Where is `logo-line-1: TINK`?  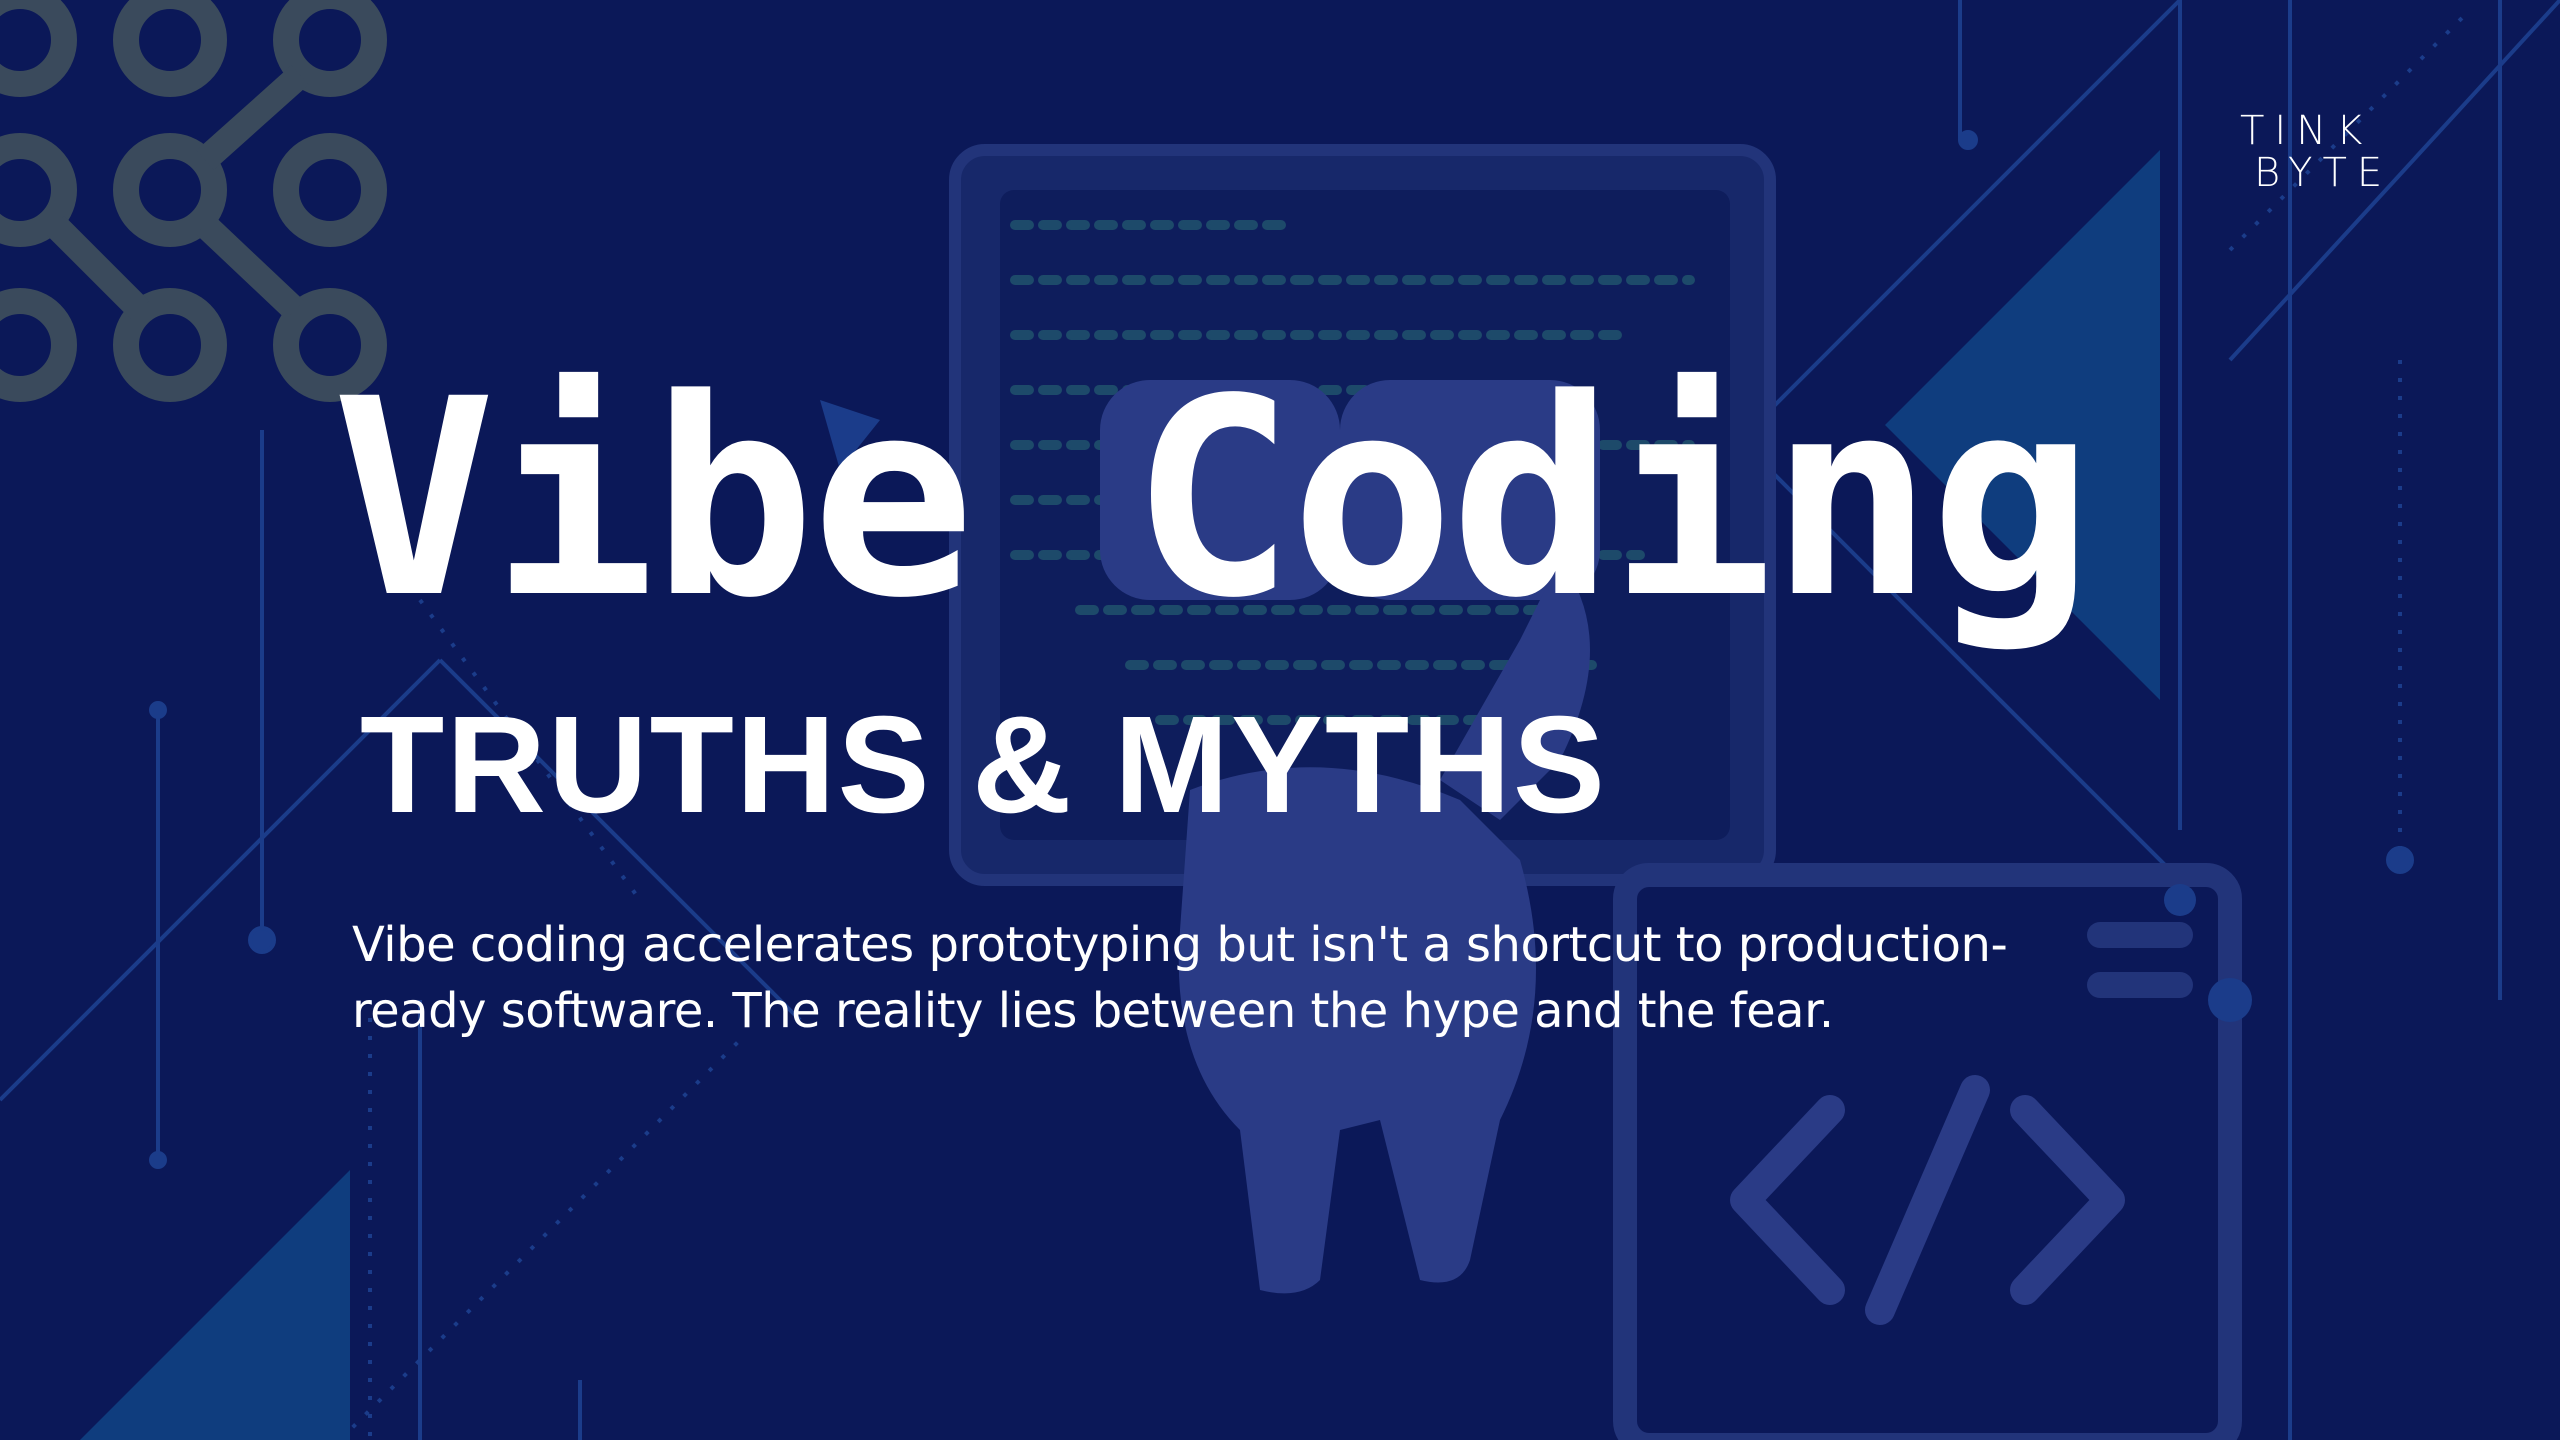
logo-line-1: TINK is located at coordinates (2306, 131).